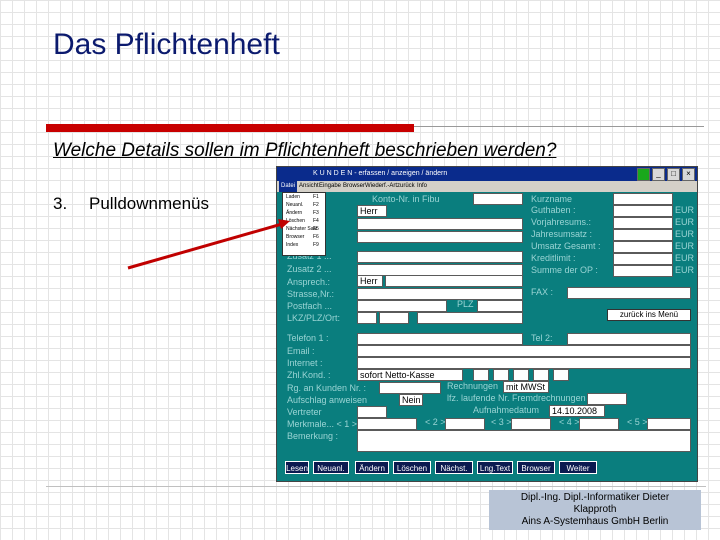 The image size is (720, 540). I want to click on arrow-head, so click(284, 224).